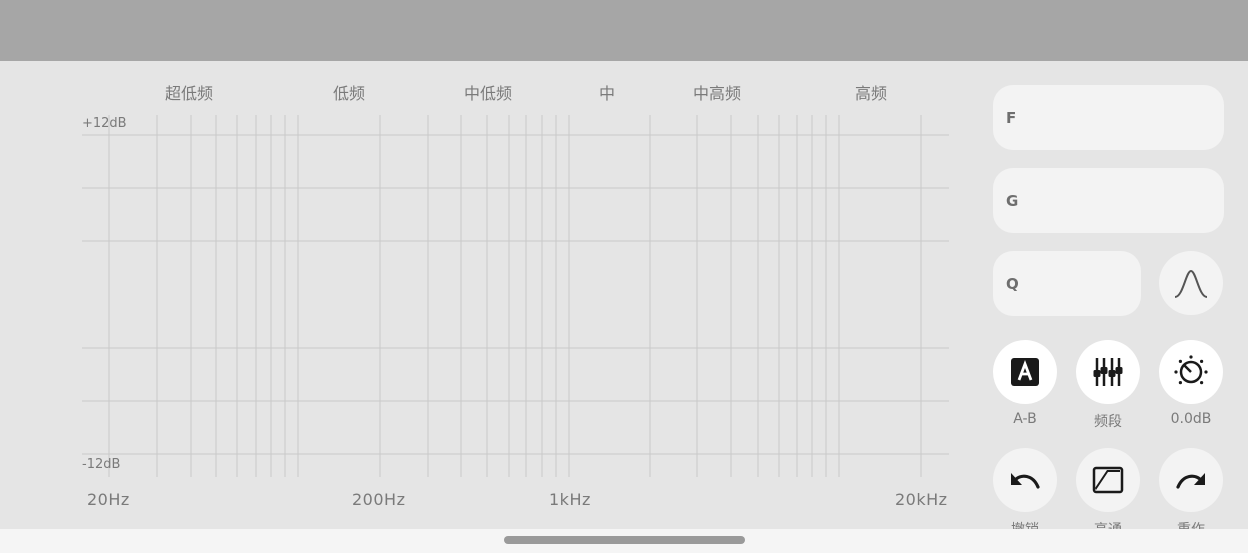 Image resolution: width=1248 pixels, height=553 pixels. I want to click on band-label-treble: 高频, so click(871, 93).